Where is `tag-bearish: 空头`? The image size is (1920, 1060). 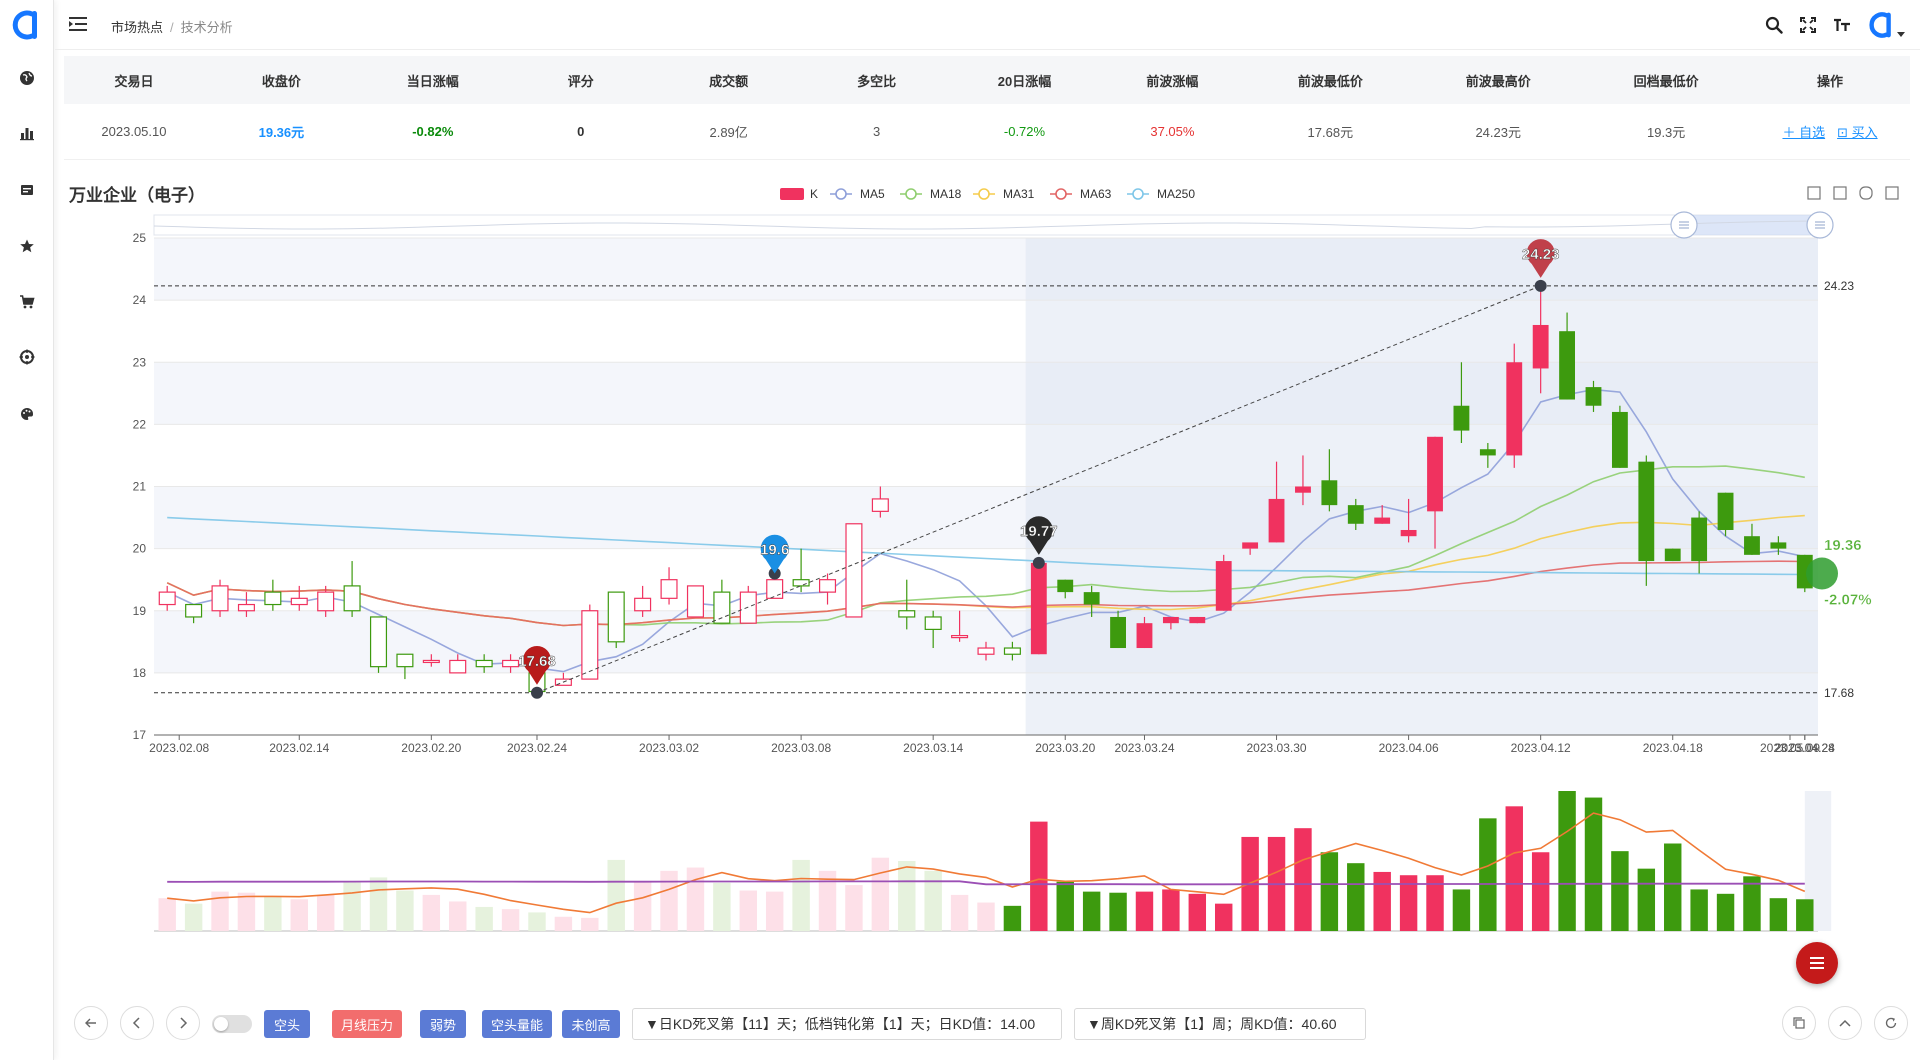
tag-bearish: 空头 is located at coordinates (287, 1024).